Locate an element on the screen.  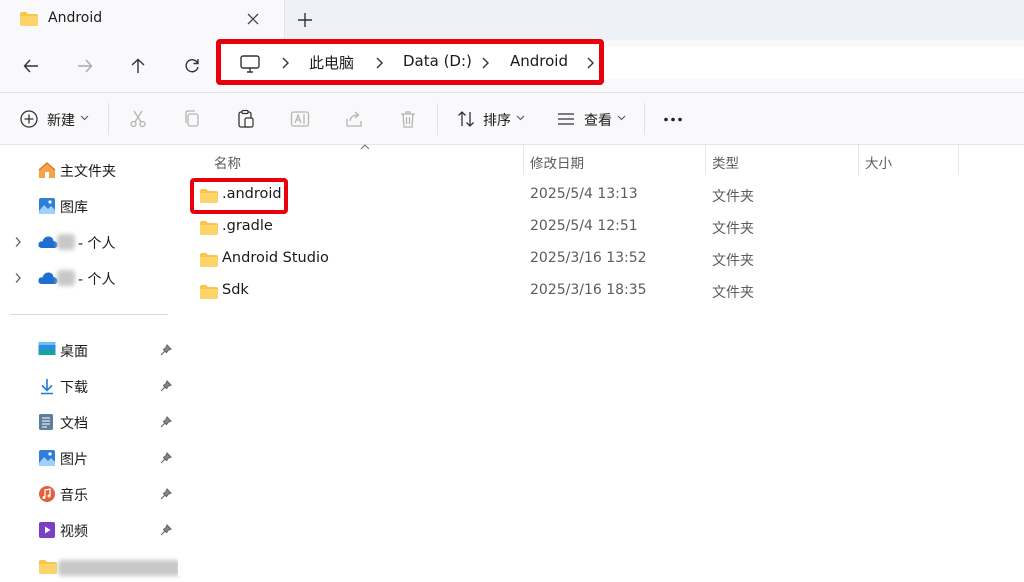
file-name: Android Studio is located at coordinates (275, 258).